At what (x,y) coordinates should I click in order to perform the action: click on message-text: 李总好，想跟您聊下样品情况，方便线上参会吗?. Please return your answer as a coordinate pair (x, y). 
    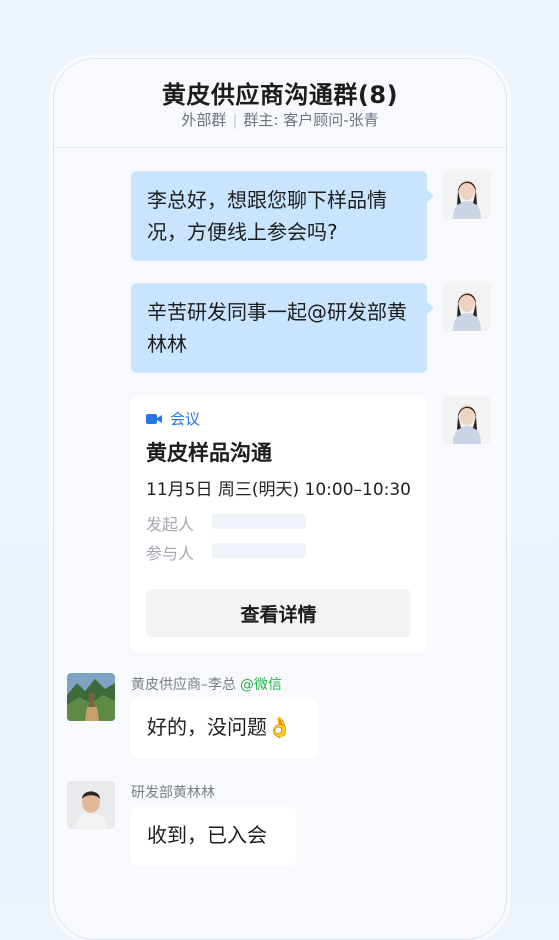
    Looking at the image, I should click on (267, 216).